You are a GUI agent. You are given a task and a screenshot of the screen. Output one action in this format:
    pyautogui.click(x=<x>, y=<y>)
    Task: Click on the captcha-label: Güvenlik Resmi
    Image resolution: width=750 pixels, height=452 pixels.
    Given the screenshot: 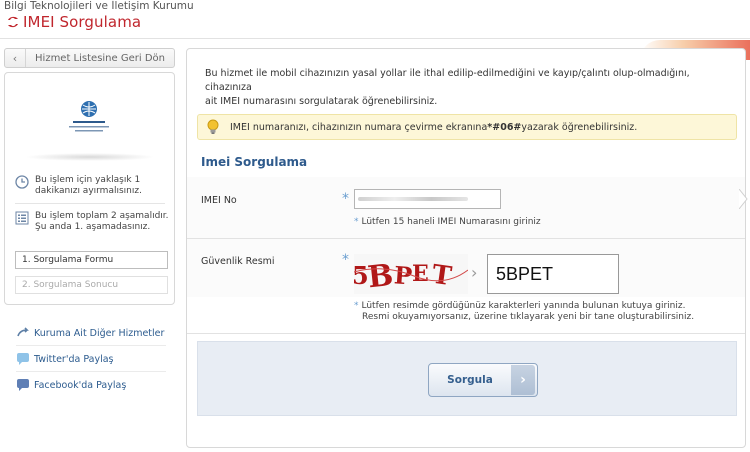 What is the action you would take?
    pyautogui.click(x=238, y=261)
    